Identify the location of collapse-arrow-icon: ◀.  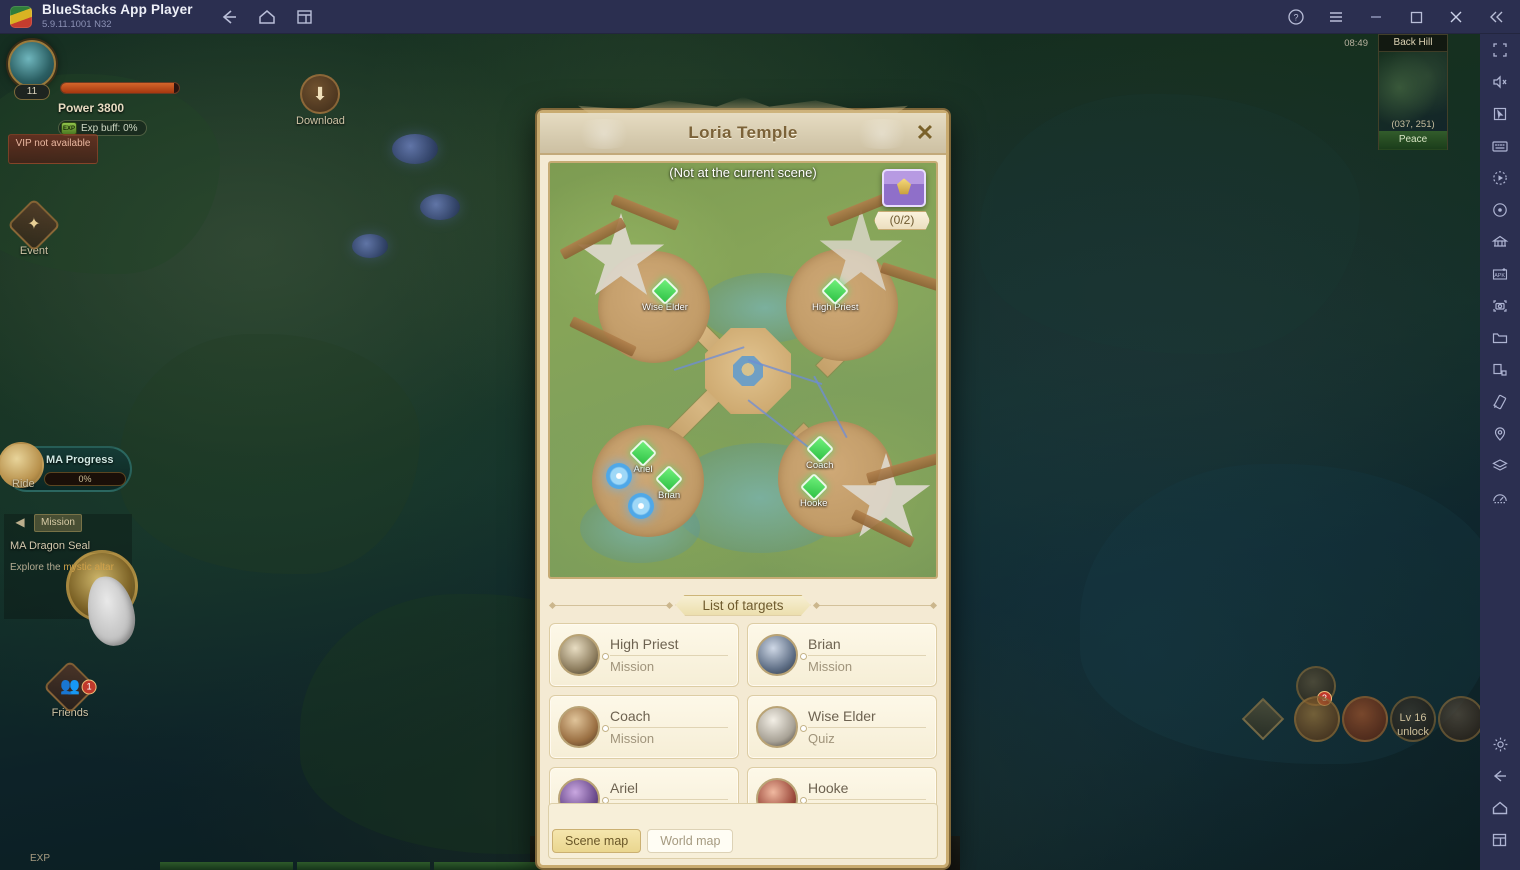
(20, 523).